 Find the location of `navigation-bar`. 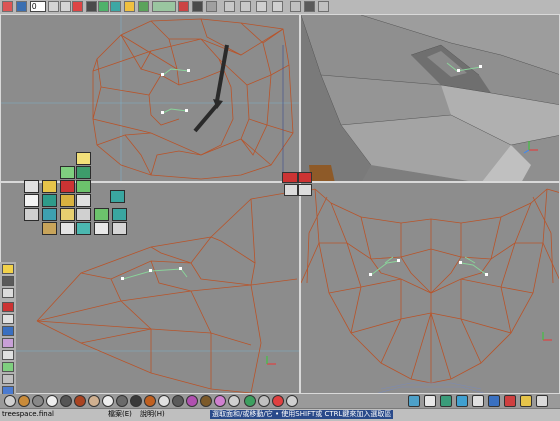

navigation-bar is located at coordinates (430, 401).